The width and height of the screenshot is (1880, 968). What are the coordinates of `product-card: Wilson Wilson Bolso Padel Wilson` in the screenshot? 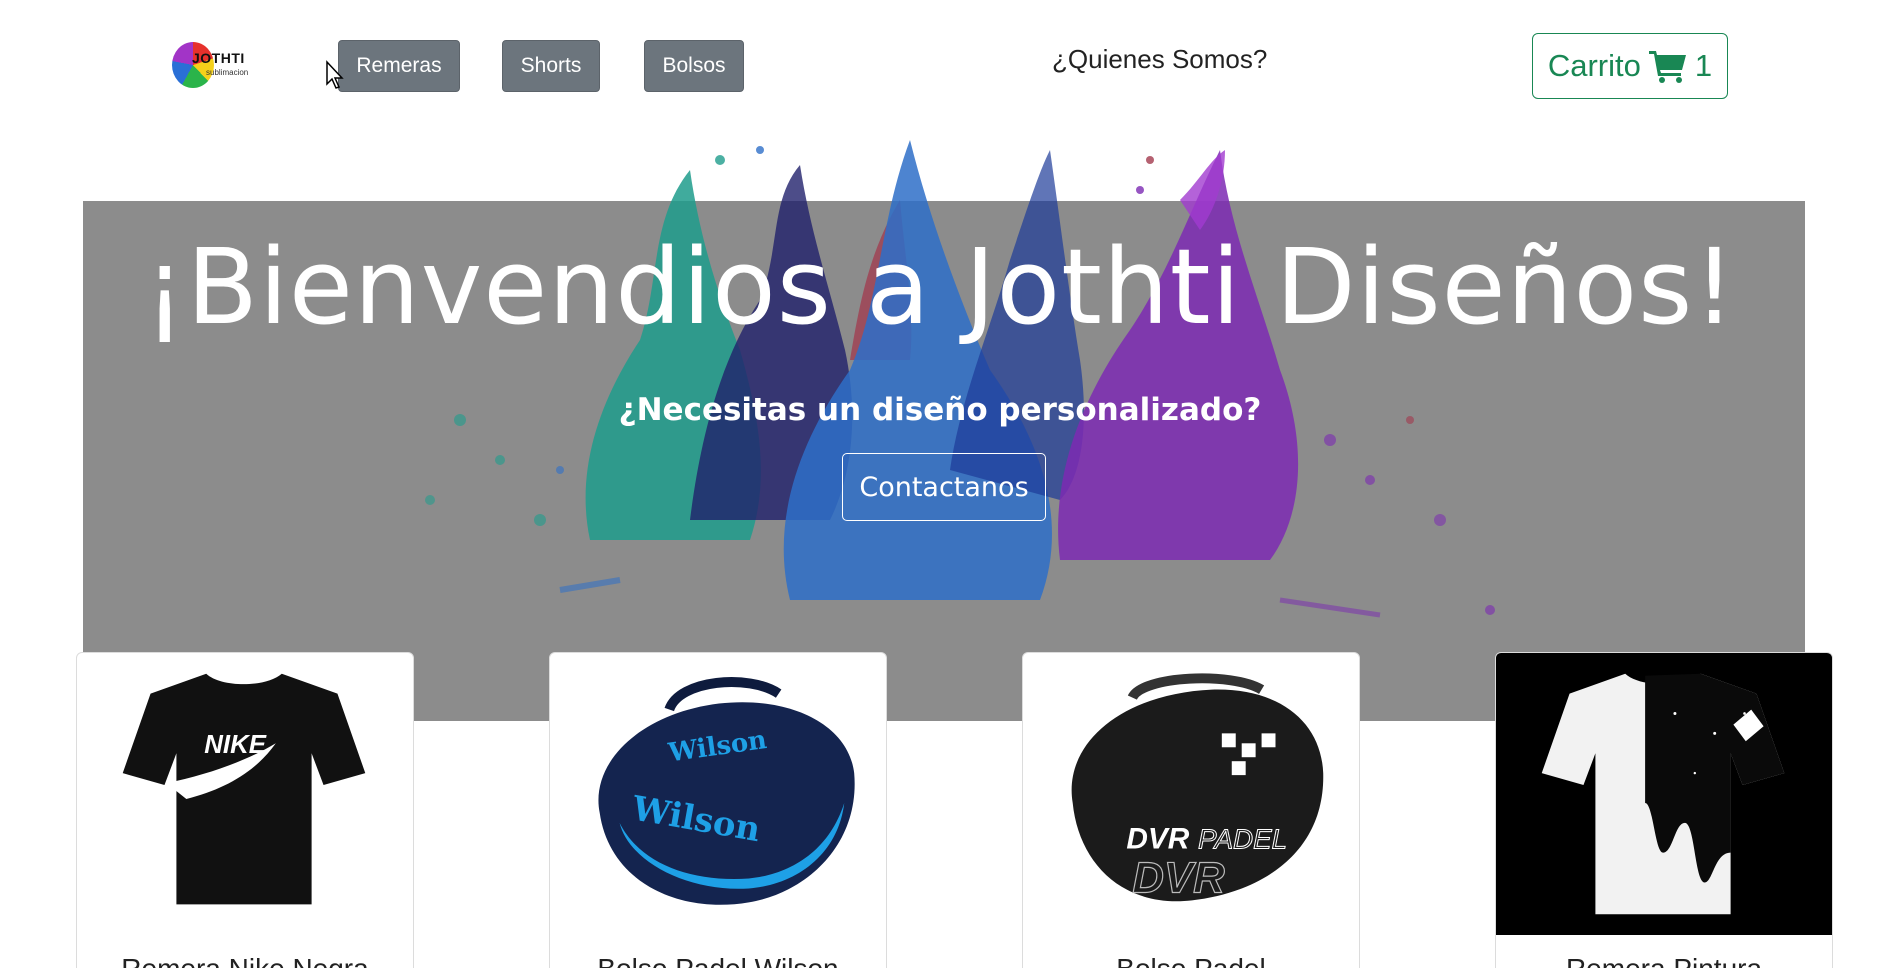 It's located at (718, 810).